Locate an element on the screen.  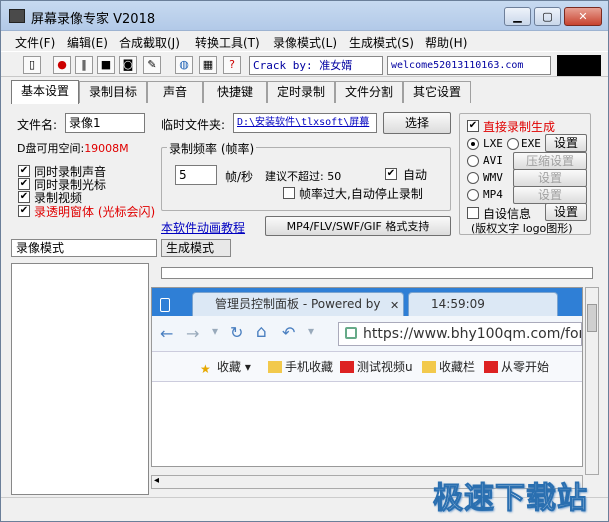
tab-other: 其它设置 is located at coordinates (437, 92).